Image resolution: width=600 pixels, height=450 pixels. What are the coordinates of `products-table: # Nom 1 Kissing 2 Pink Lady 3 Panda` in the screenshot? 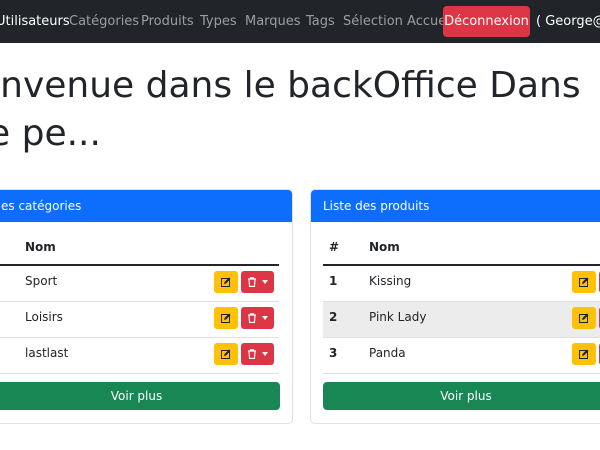 It's located at (461, 304).